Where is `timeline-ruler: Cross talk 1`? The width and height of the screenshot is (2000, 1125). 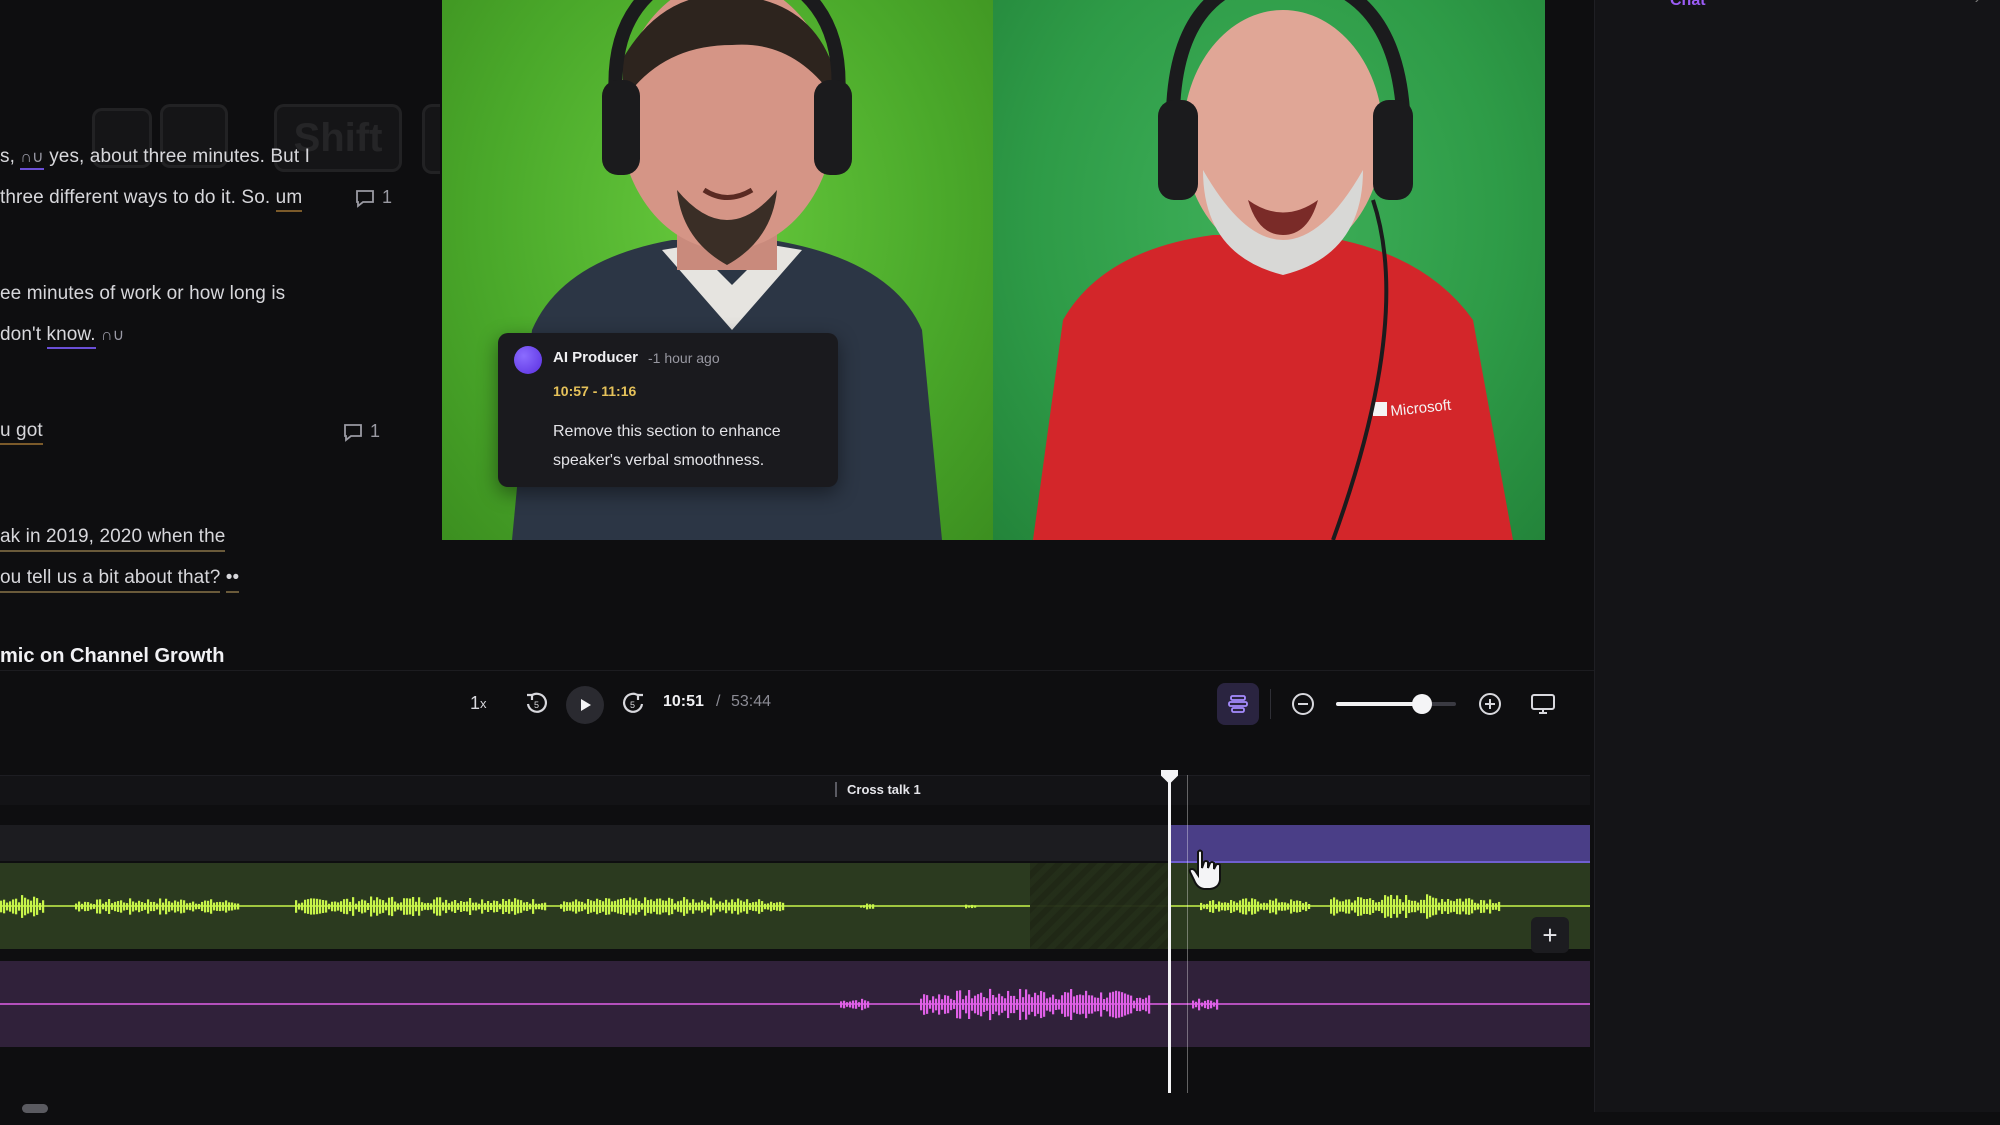
timeline-ruler: Cross talk 1 is located at coordinates (795, 790).